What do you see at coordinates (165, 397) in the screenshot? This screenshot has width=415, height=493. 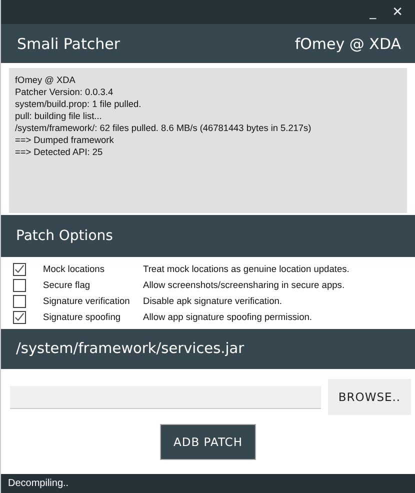 I see `file-path-field` at bounding box center [165, 397].